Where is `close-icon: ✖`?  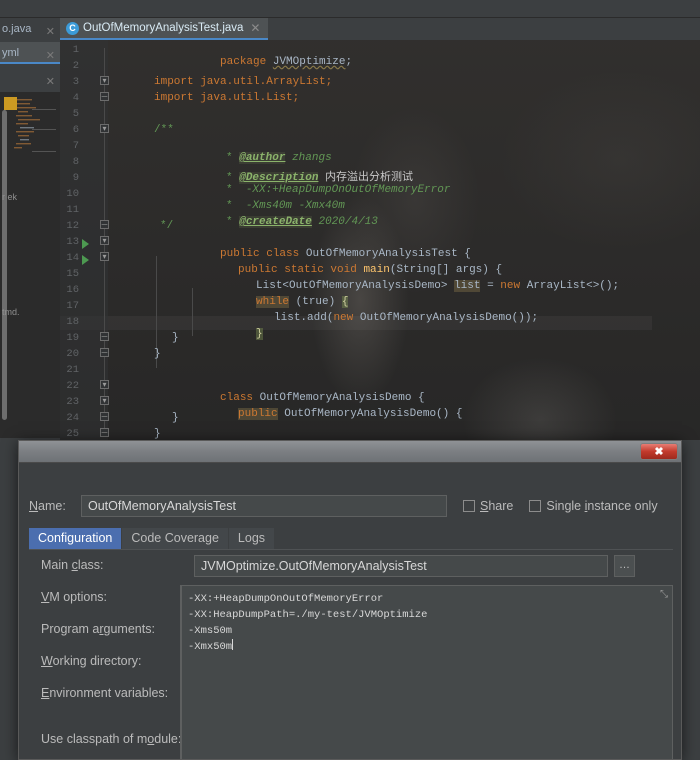 close-icon: ✖ is located at coordinates (659, 451).